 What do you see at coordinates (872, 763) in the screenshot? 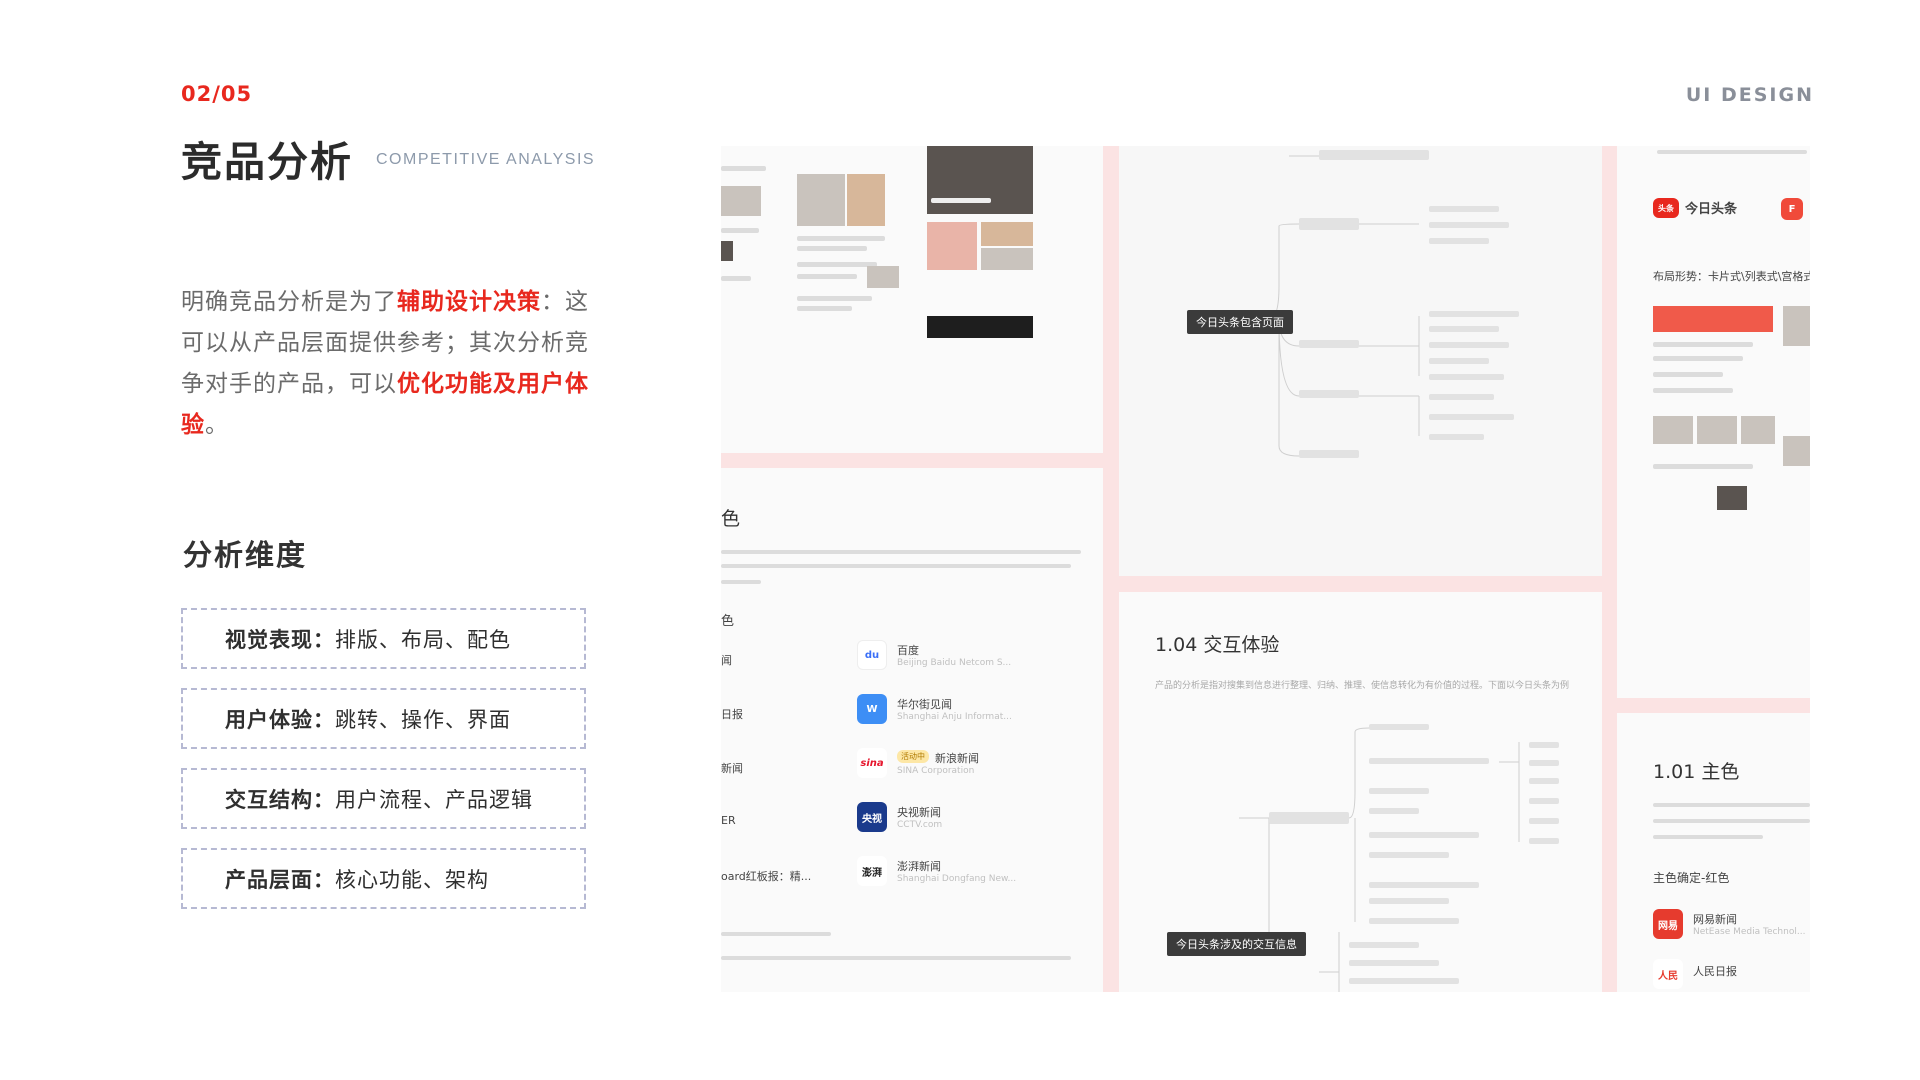
I see `sina-logo-icon: sina` at bounding box center [872, 763].